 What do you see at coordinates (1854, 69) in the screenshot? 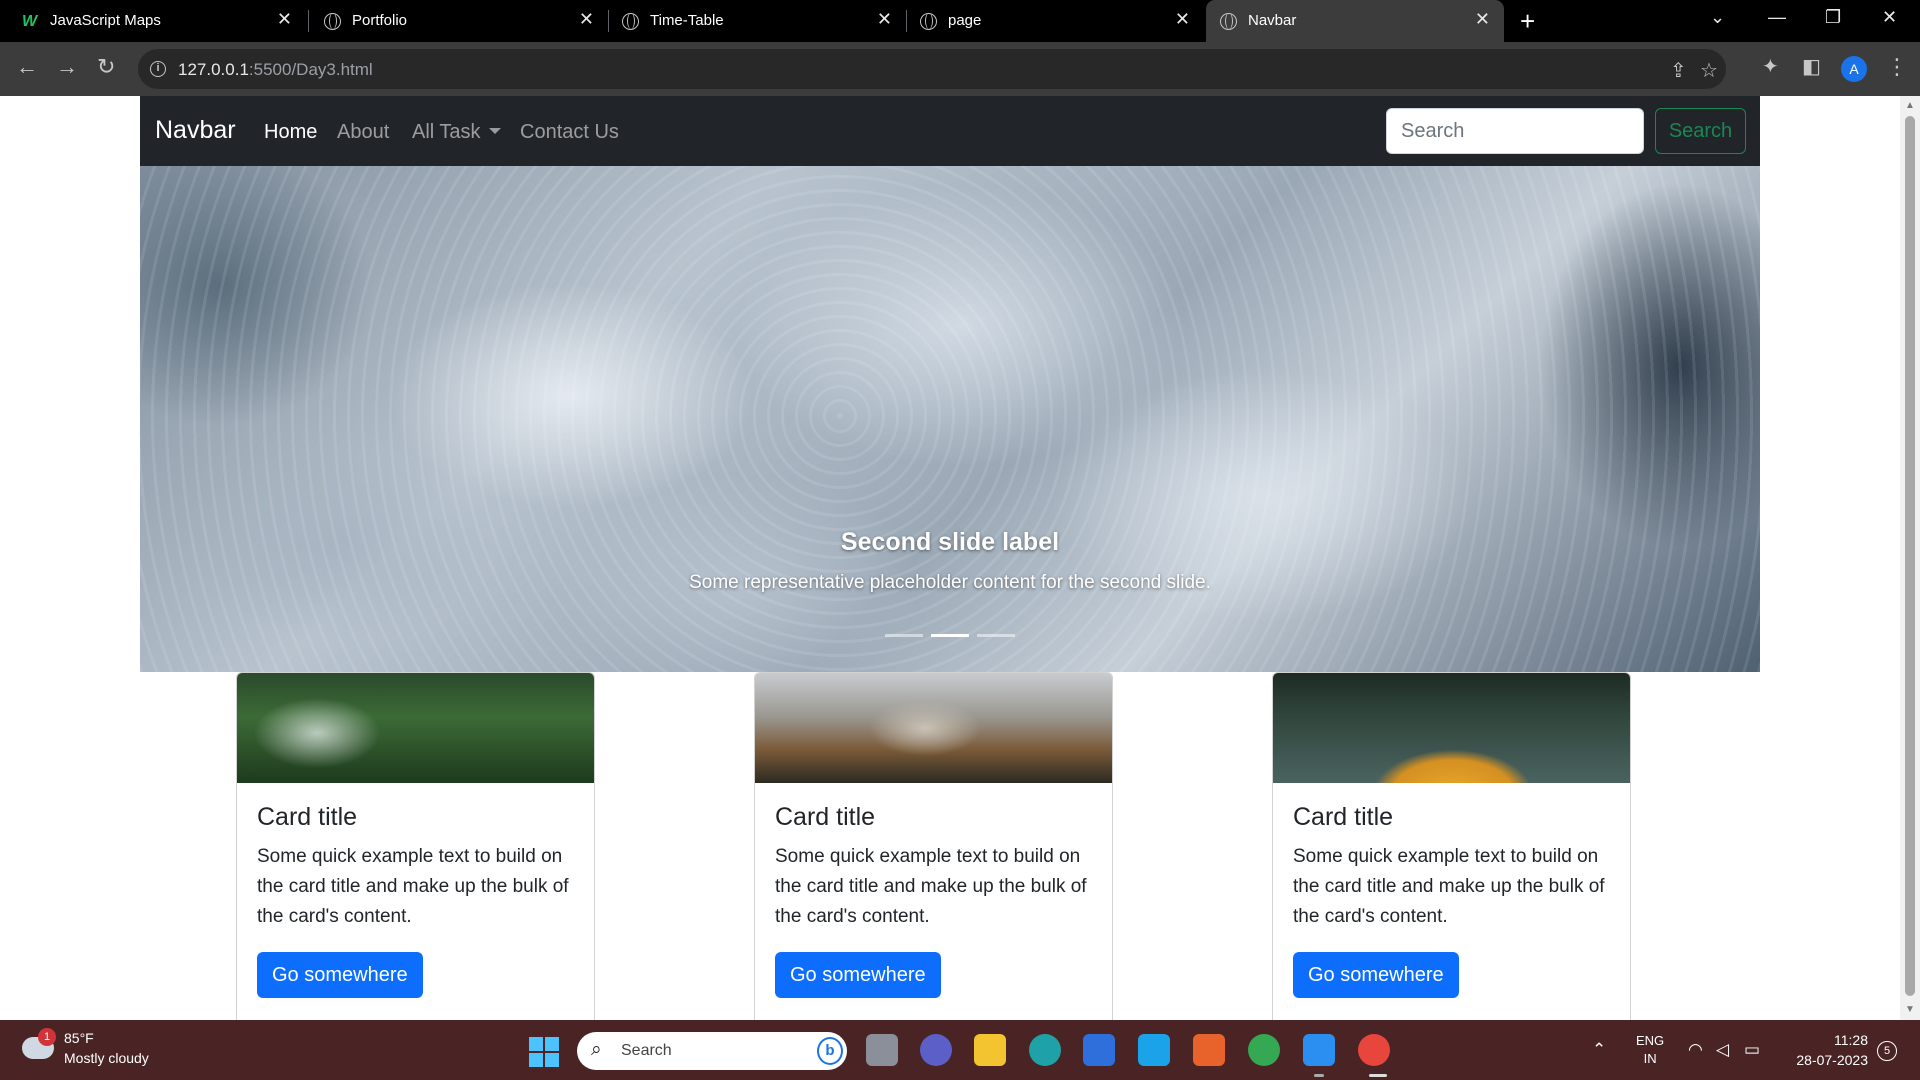
I see `profile-avatar: A` at bounding box center [1854, 69].